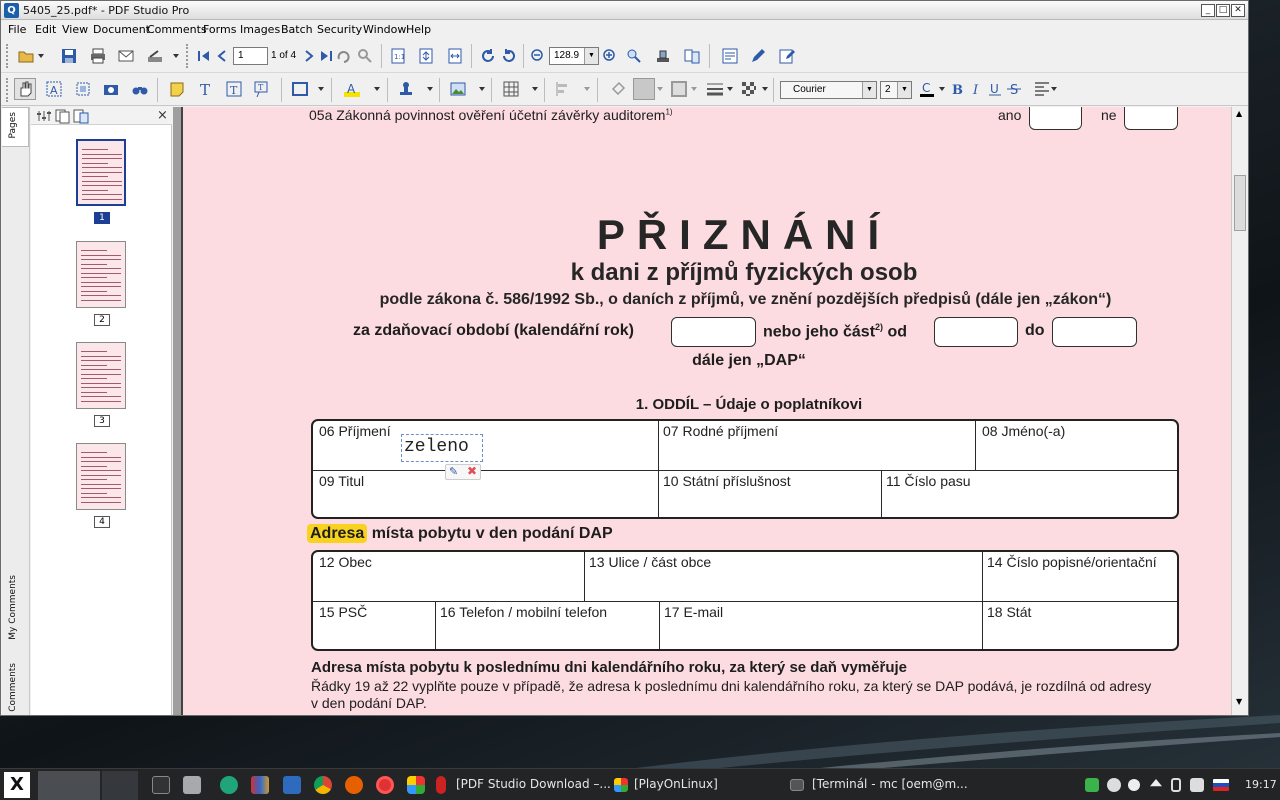 The image size is (1280, 800). What do you see at coordinates (54, 89) in the screenshot?
I see `text-select-icon: A` at bounding box center [54, 89].